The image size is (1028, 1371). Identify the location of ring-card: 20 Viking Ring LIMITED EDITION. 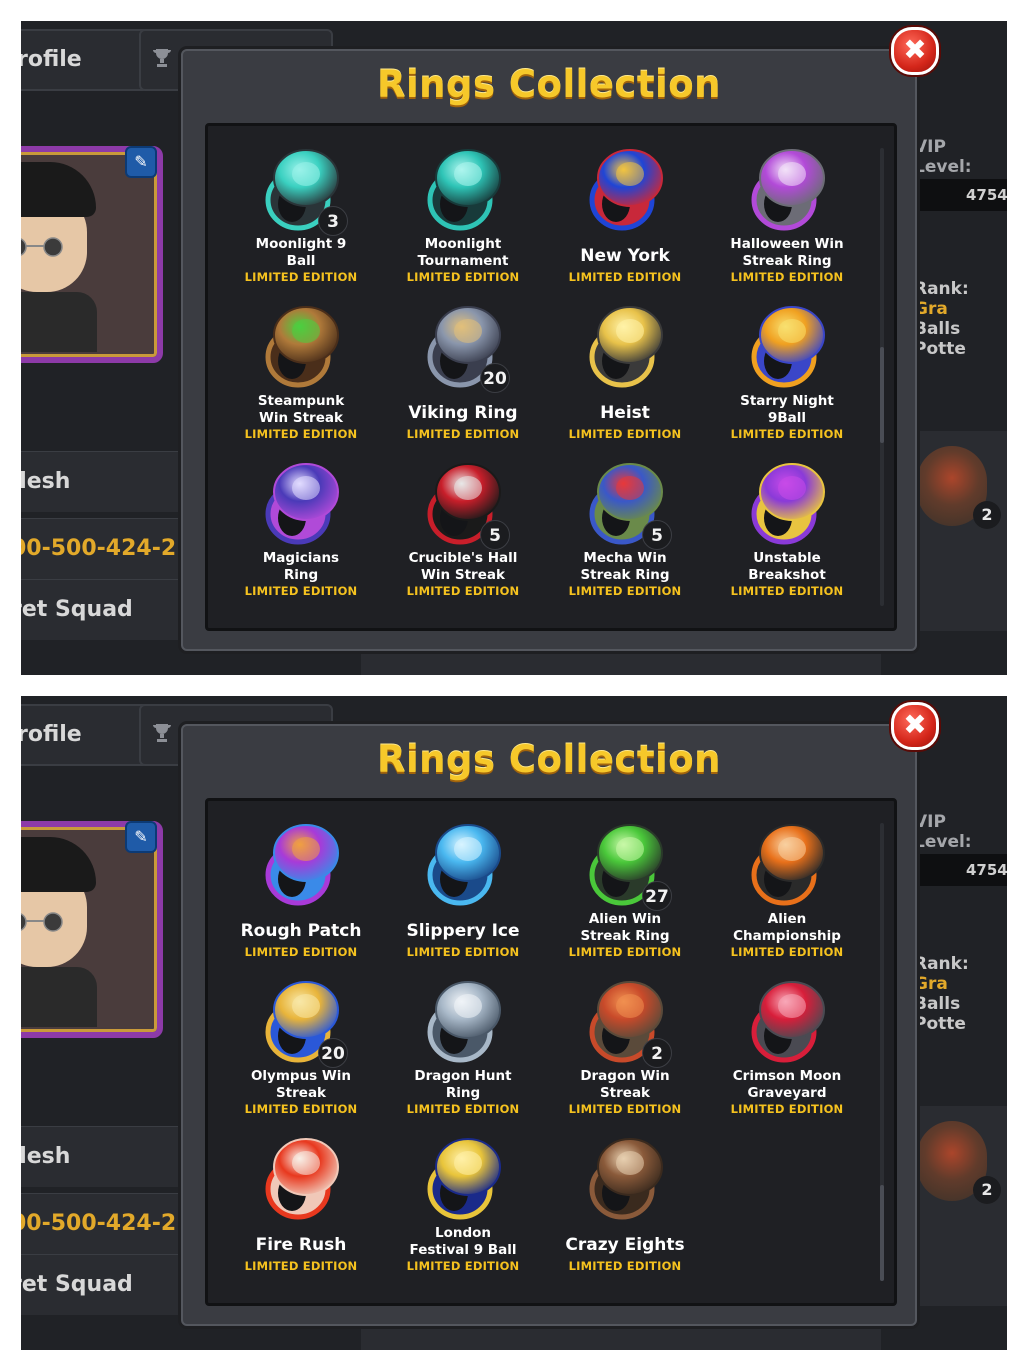
(463, 368).